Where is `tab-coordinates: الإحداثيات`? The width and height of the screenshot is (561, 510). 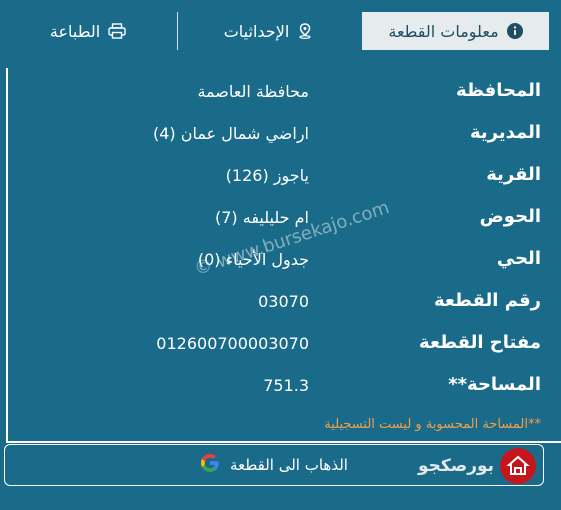 tab-coordinates: الإحداثيات is located at coordinates (268, 31).